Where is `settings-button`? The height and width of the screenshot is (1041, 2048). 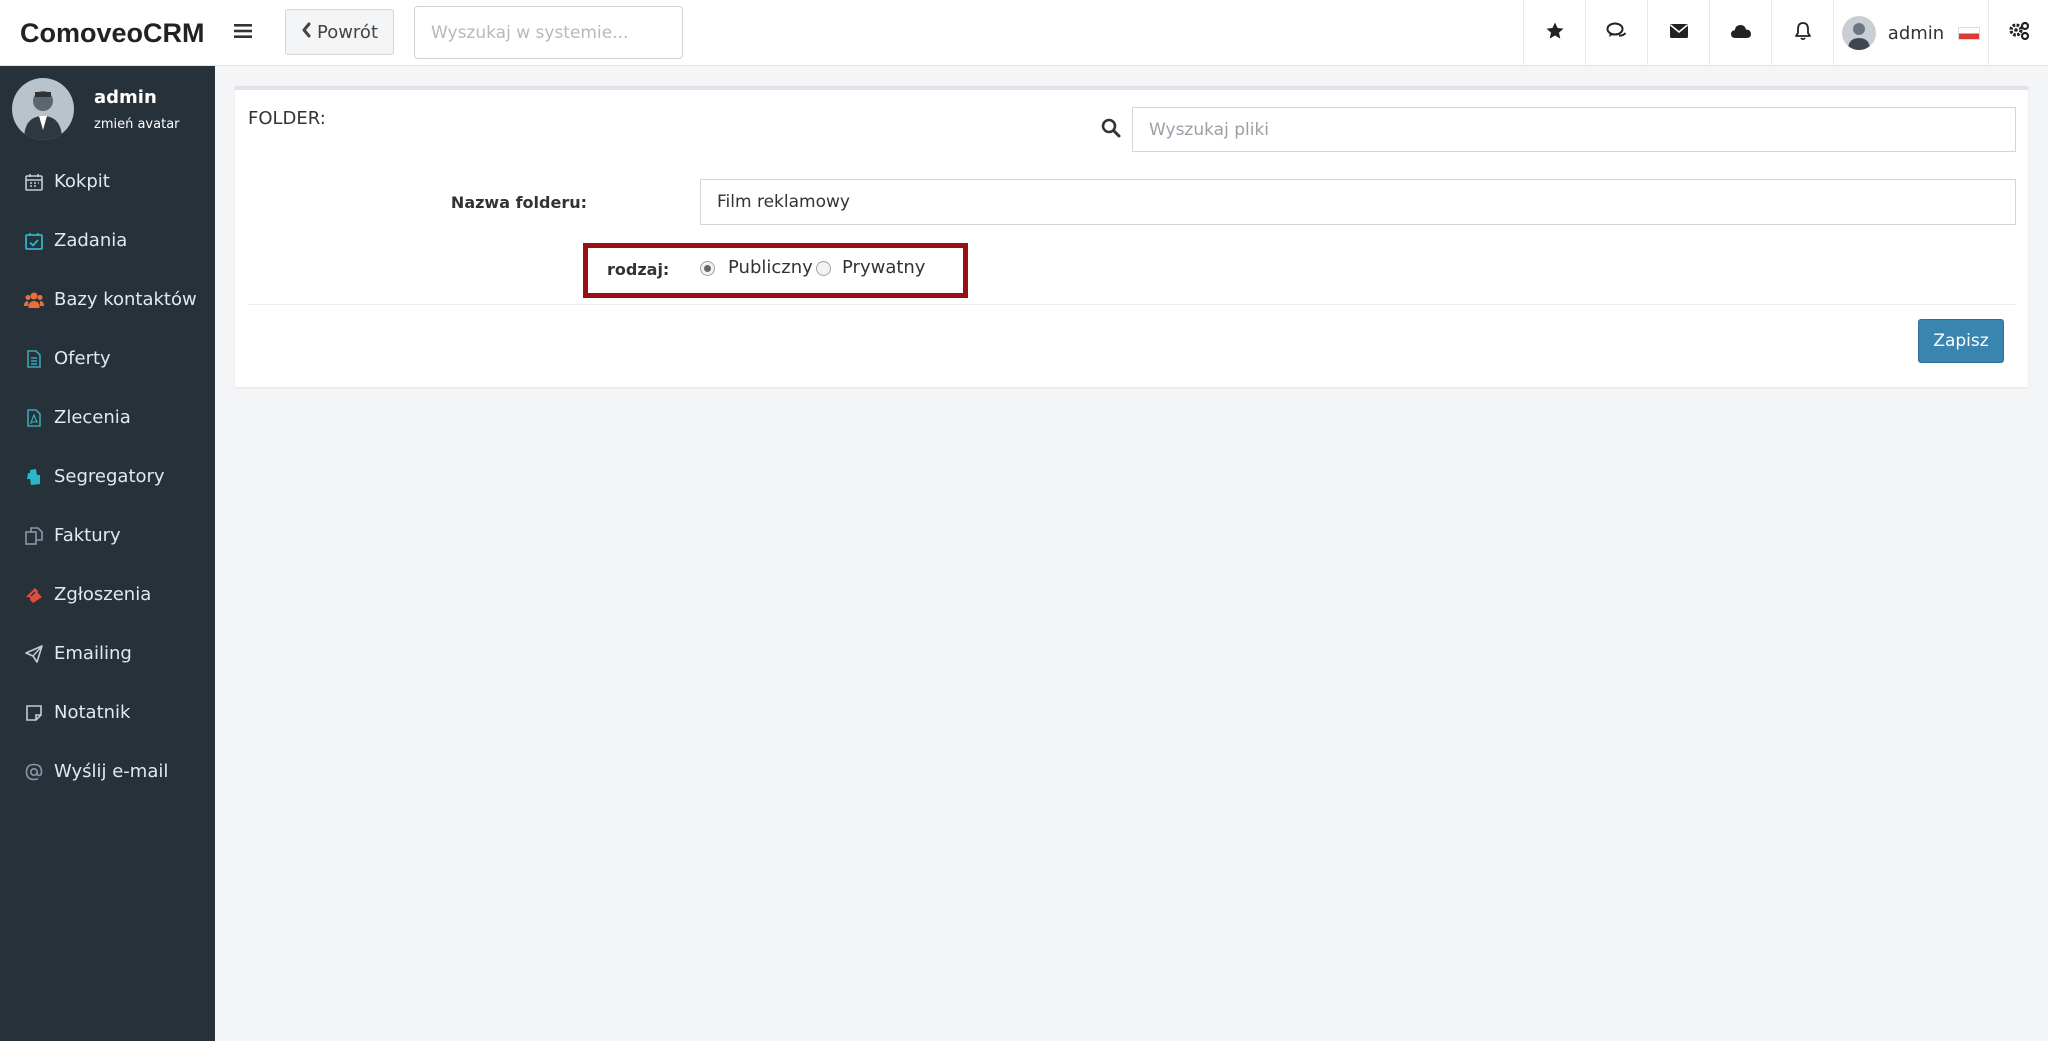 settings-button is located at coordinates (2018, 33).